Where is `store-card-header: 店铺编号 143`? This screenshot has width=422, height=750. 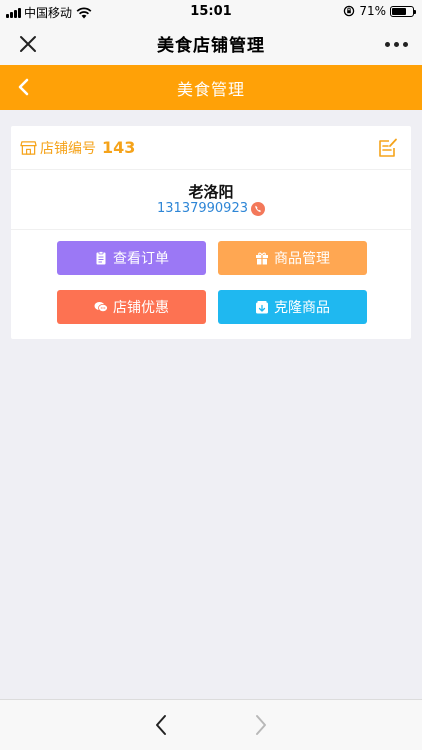
store-card-header: 店铺编号 143 is located at coordinates (211, 148).